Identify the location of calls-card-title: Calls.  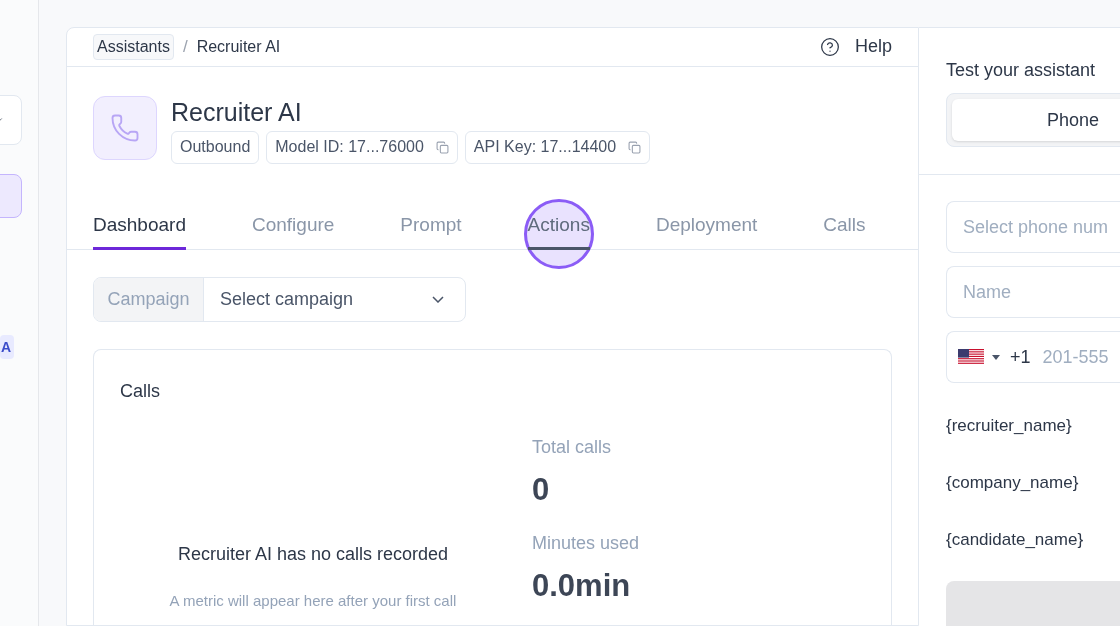
(140, 391).